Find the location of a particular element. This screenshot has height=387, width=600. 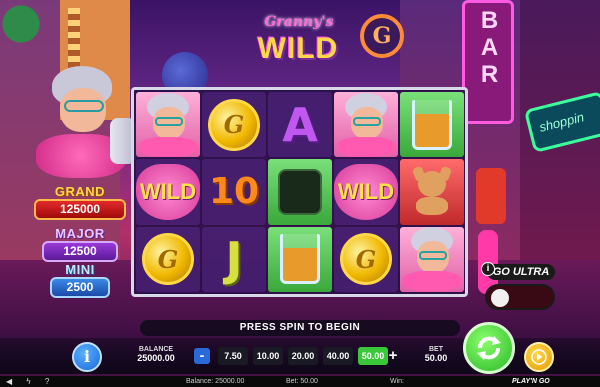

chihuahua-icon is located at coordinates (432, 191).